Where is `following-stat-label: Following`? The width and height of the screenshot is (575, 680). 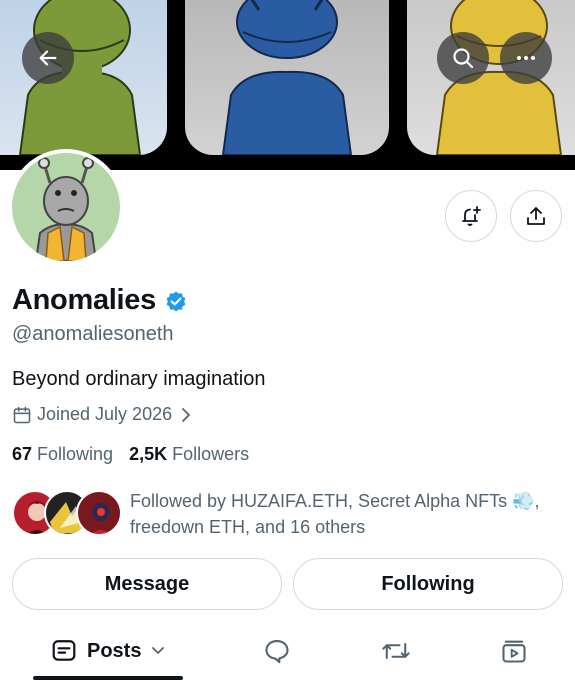 following-stat-label: Following is located at coordinates (75, 454).